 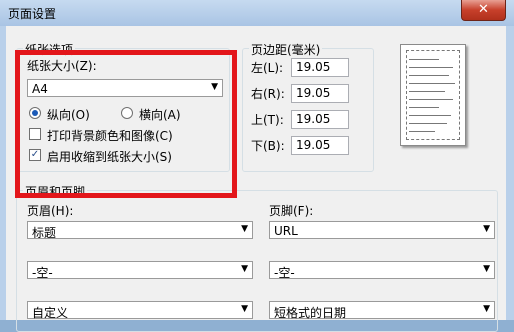 I want to click on header-select-3: 自定义 ▼, so click(x=140, y=310).